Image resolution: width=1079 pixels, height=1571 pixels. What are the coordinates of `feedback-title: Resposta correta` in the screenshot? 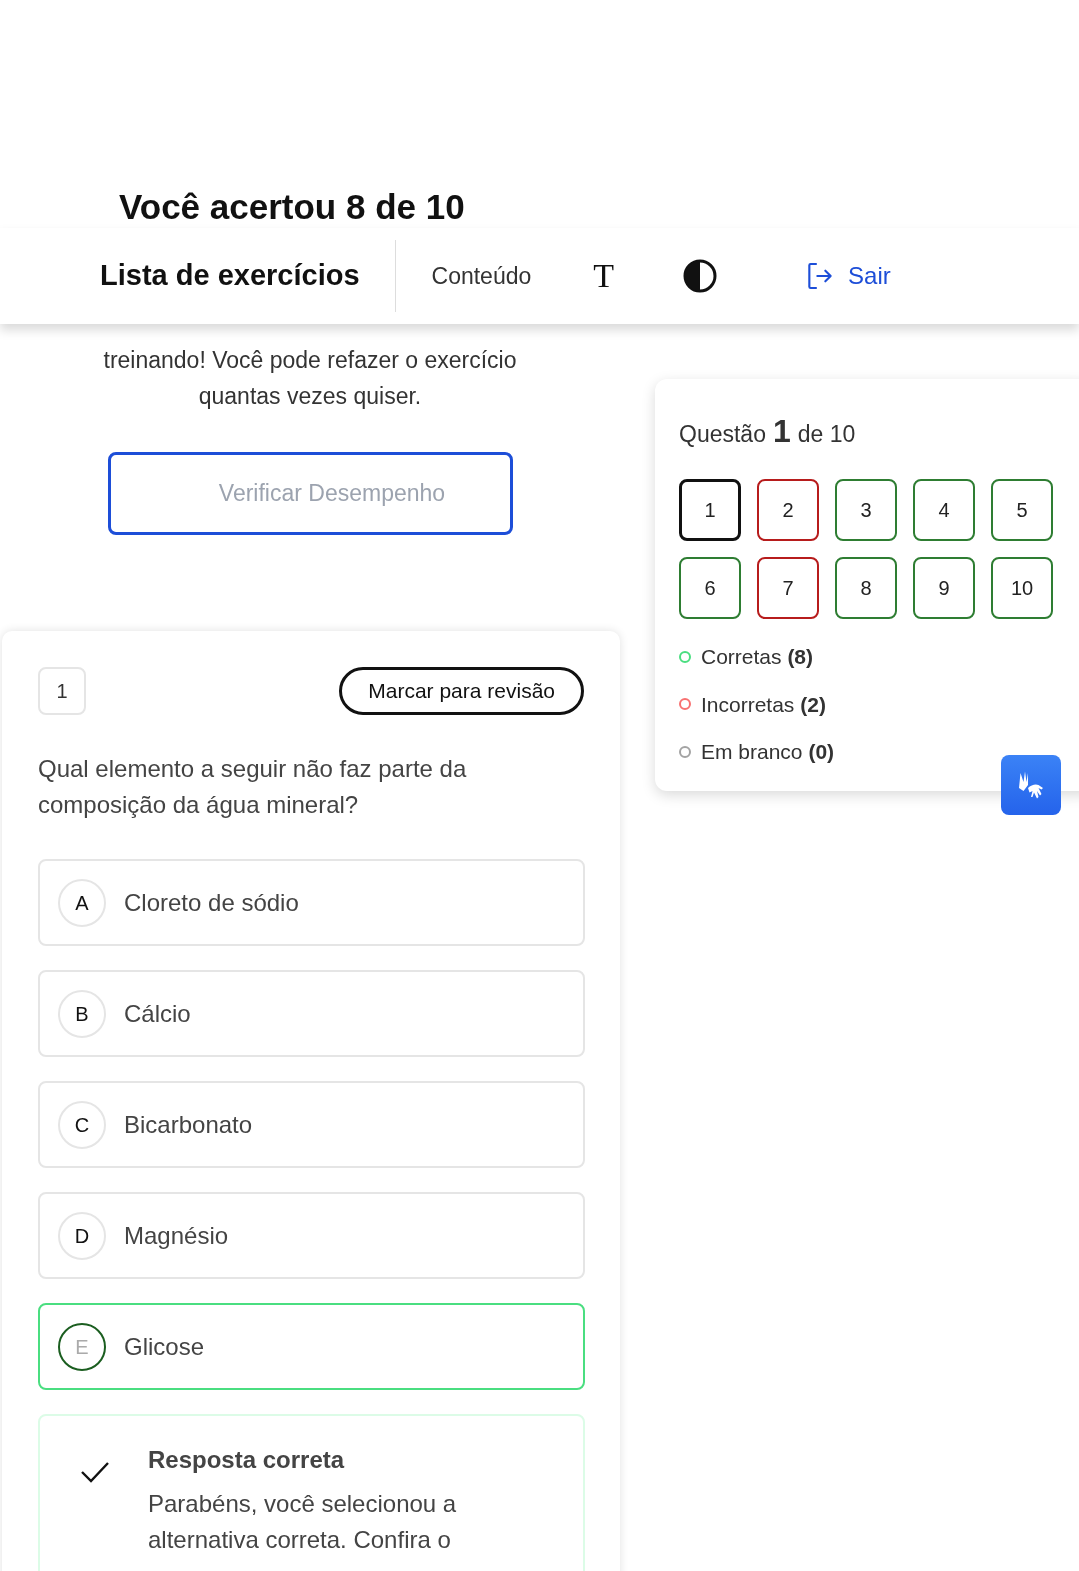 It's located at (247, 1460).